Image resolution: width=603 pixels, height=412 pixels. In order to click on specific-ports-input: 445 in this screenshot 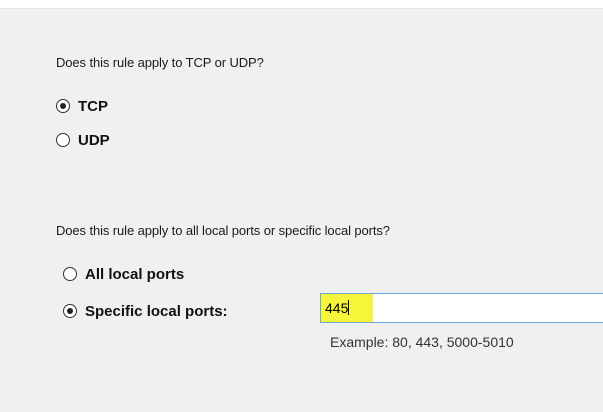, I will do `click(461, 308)`.